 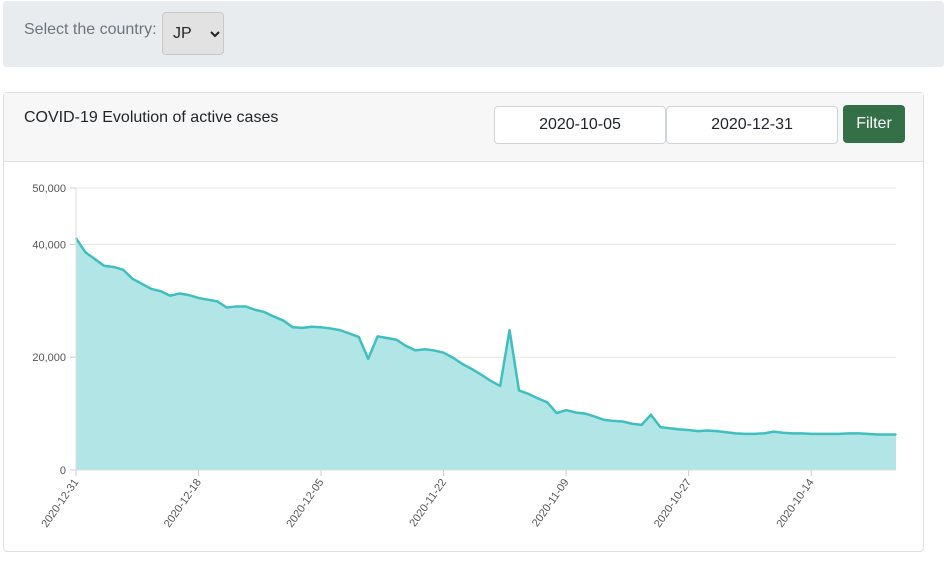 What do you see at coordinates (305, 503) in the screenshot?
I see `x-tick-label: 2020-12-05` at bounding box center [305, 503].